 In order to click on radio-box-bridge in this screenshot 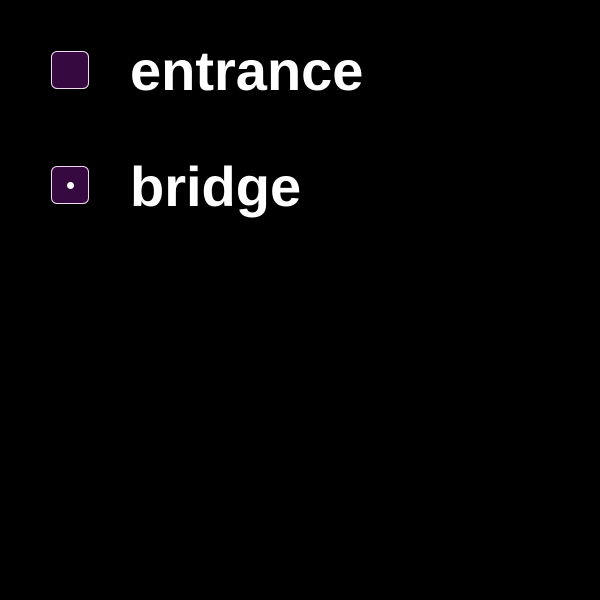, I will do `click(70, 185)`.